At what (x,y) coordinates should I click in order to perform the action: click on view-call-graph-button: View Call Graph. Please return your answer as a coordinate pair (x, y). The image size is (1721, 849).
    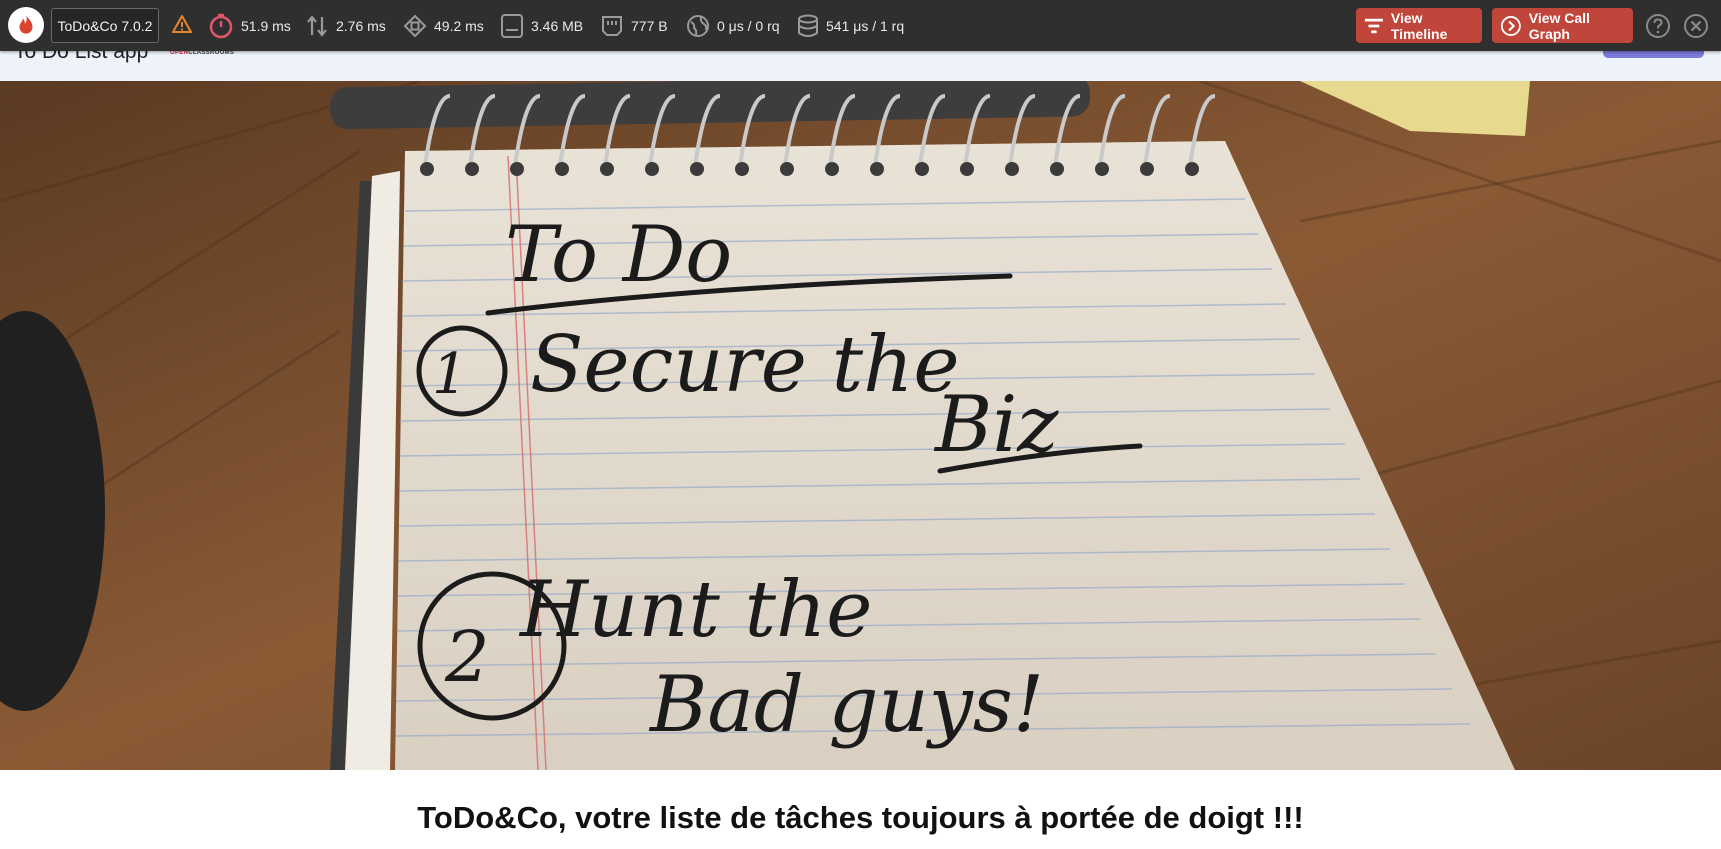
    Looking at the image, I should click on (1562, 25).